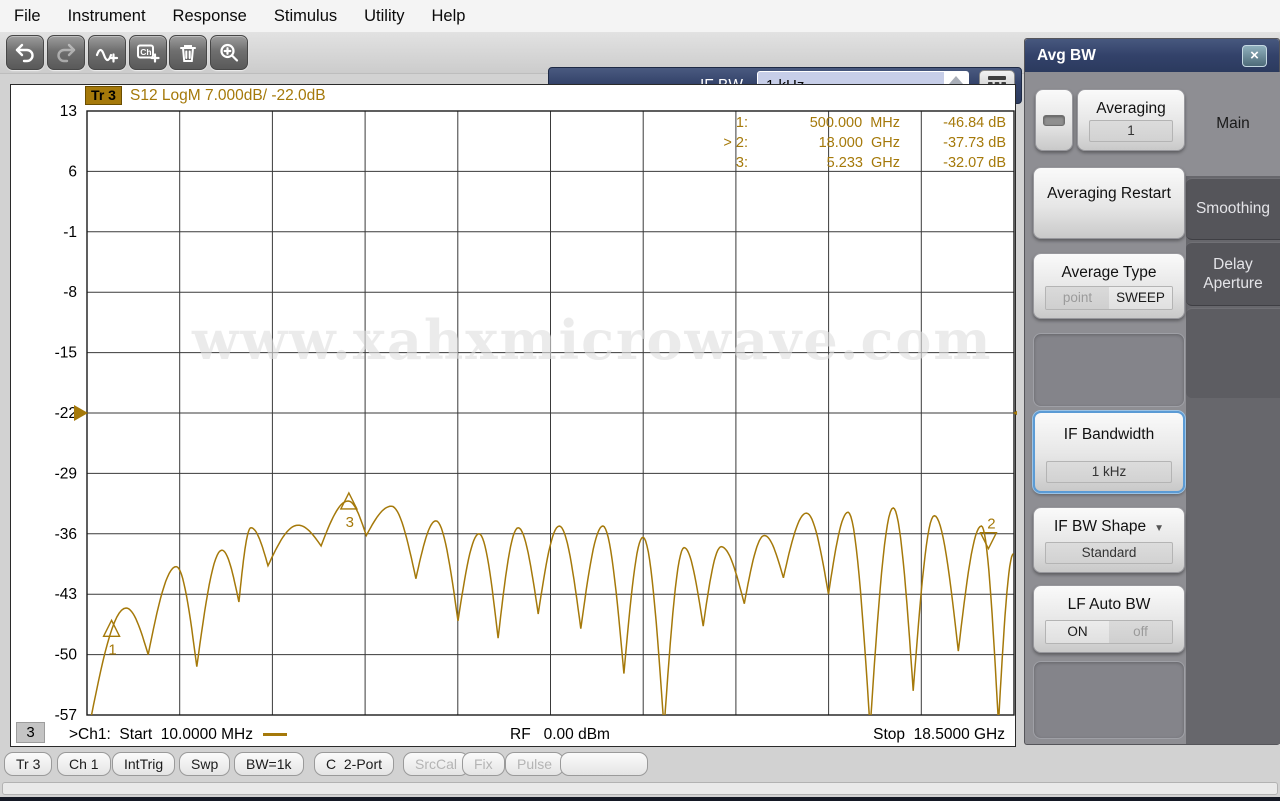 The image size is (1280, 801). I want to click on window-bottom-edge, so click(640, 799).